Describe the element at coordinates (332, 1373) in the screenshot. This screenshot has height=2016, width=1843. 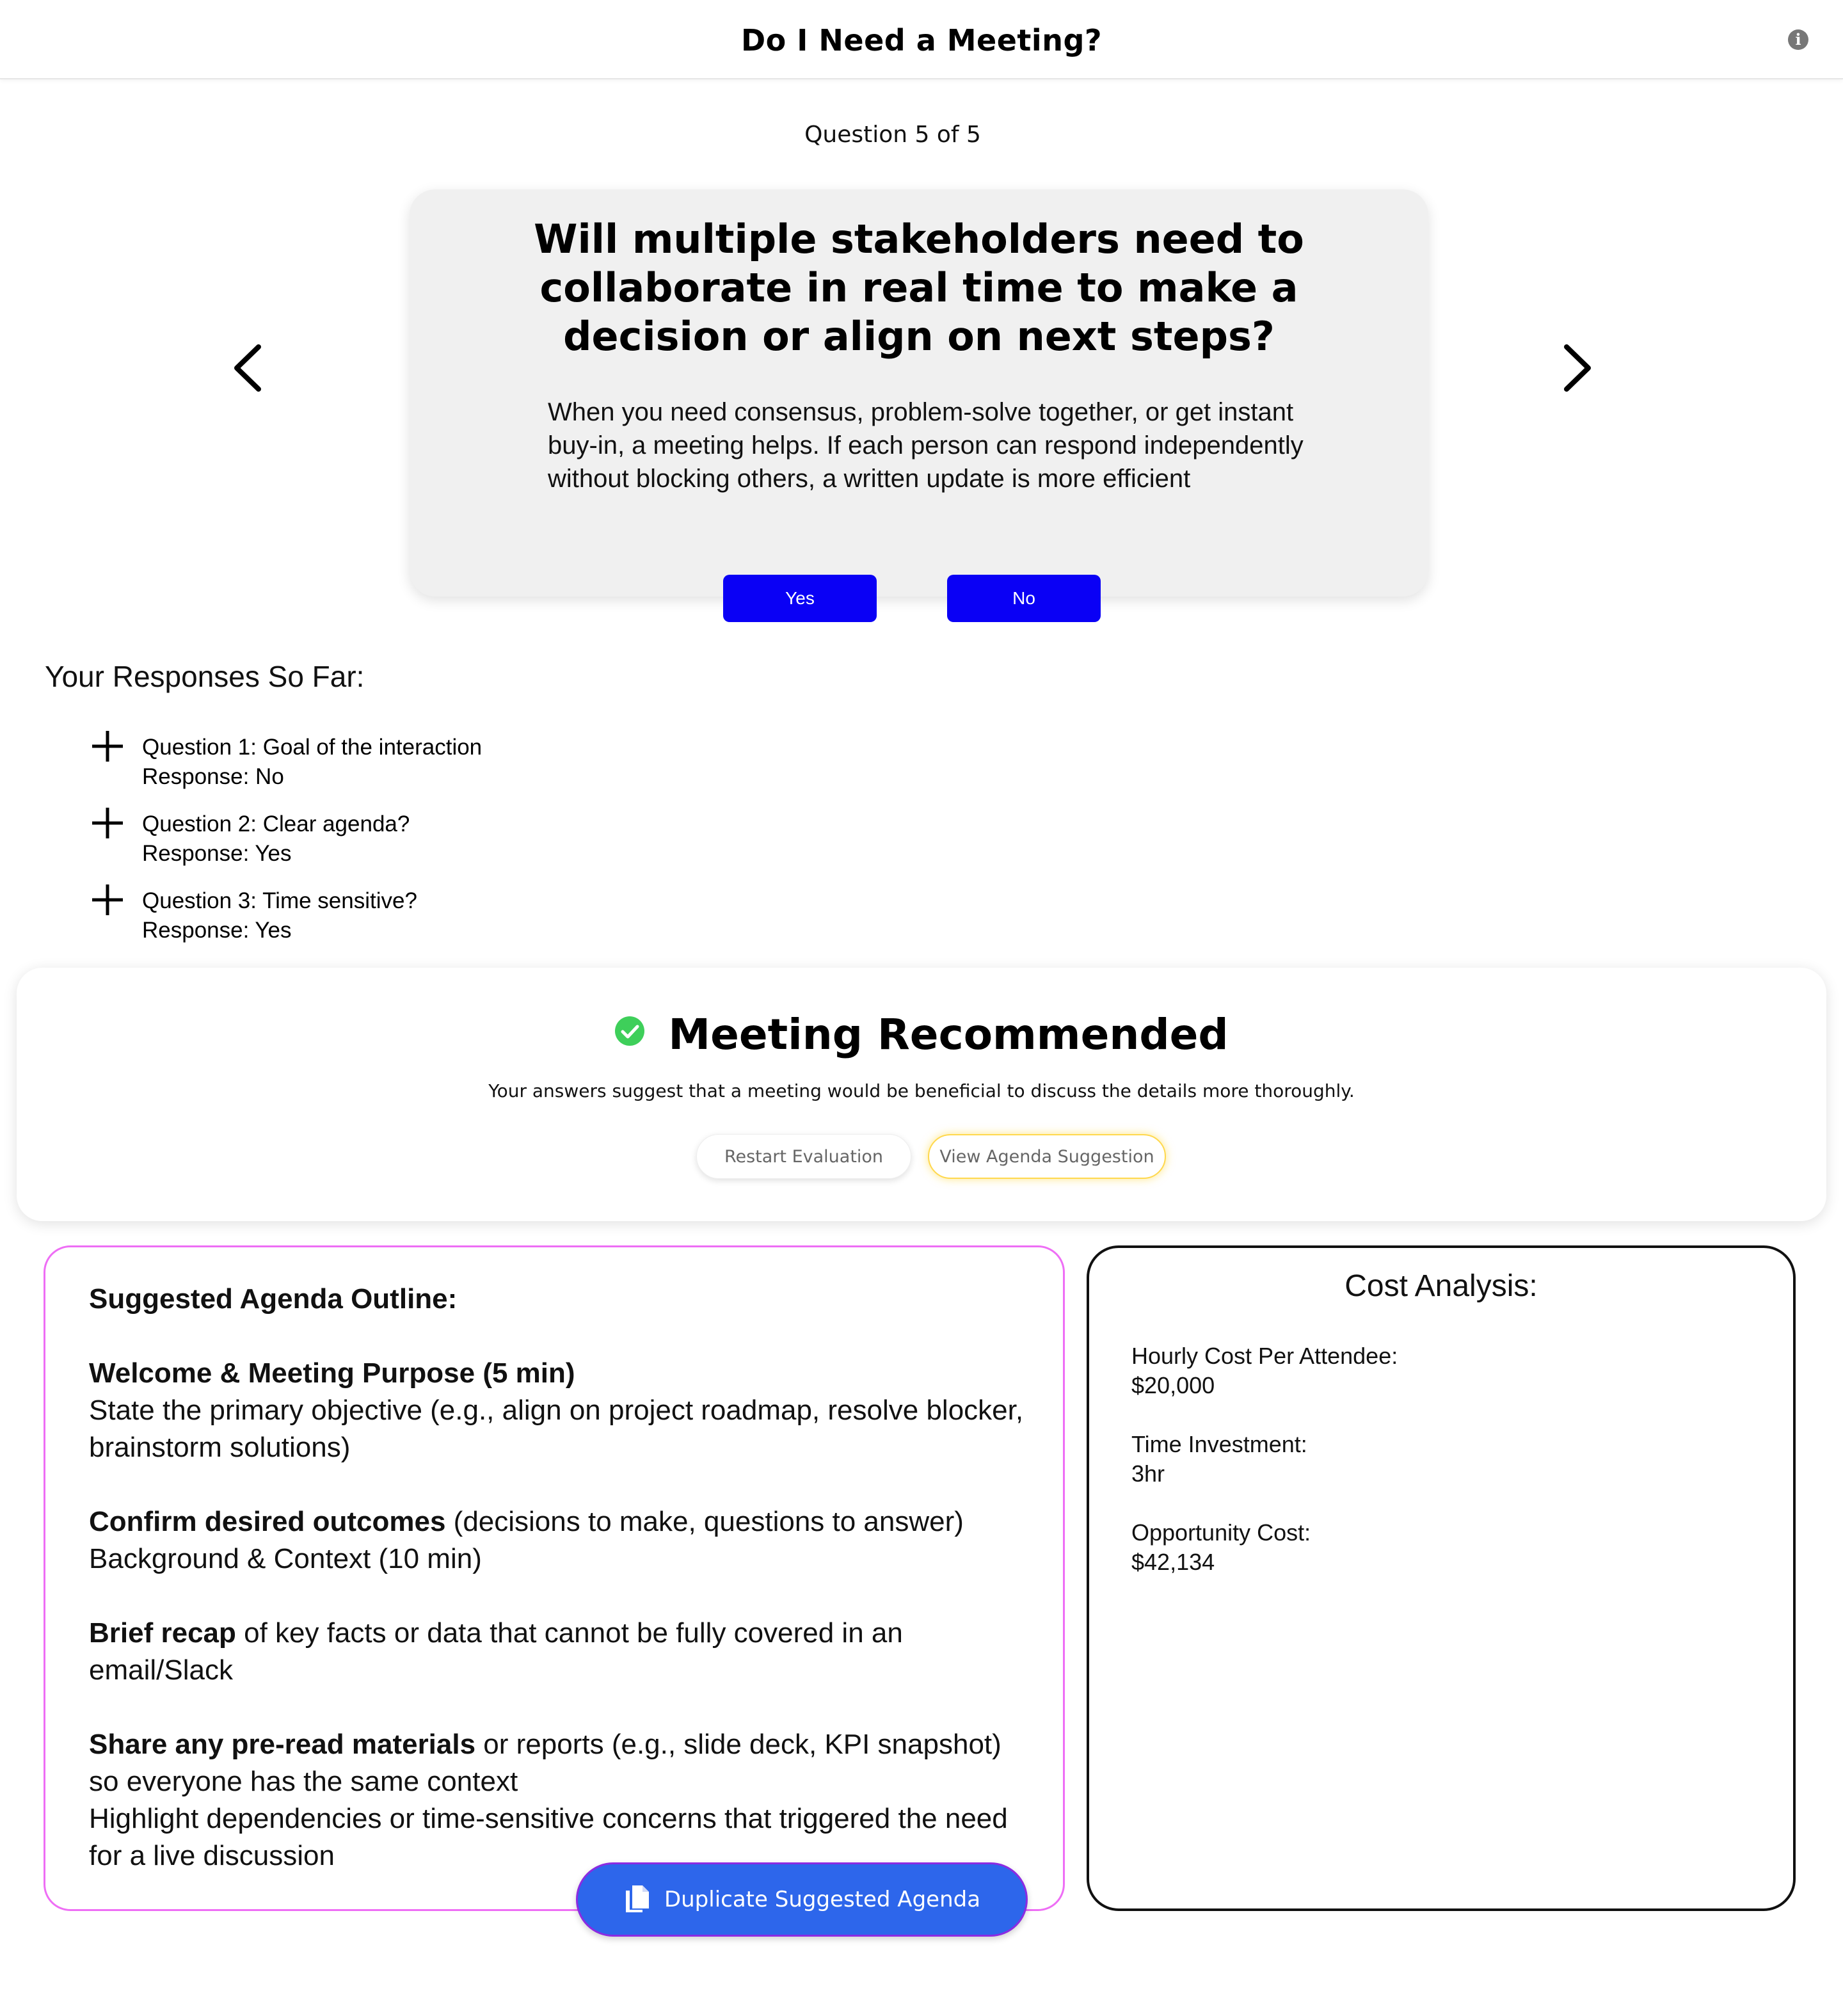
I see `agenda-item-title: Welcome & Meeting Purpose (5 min)` at that location.